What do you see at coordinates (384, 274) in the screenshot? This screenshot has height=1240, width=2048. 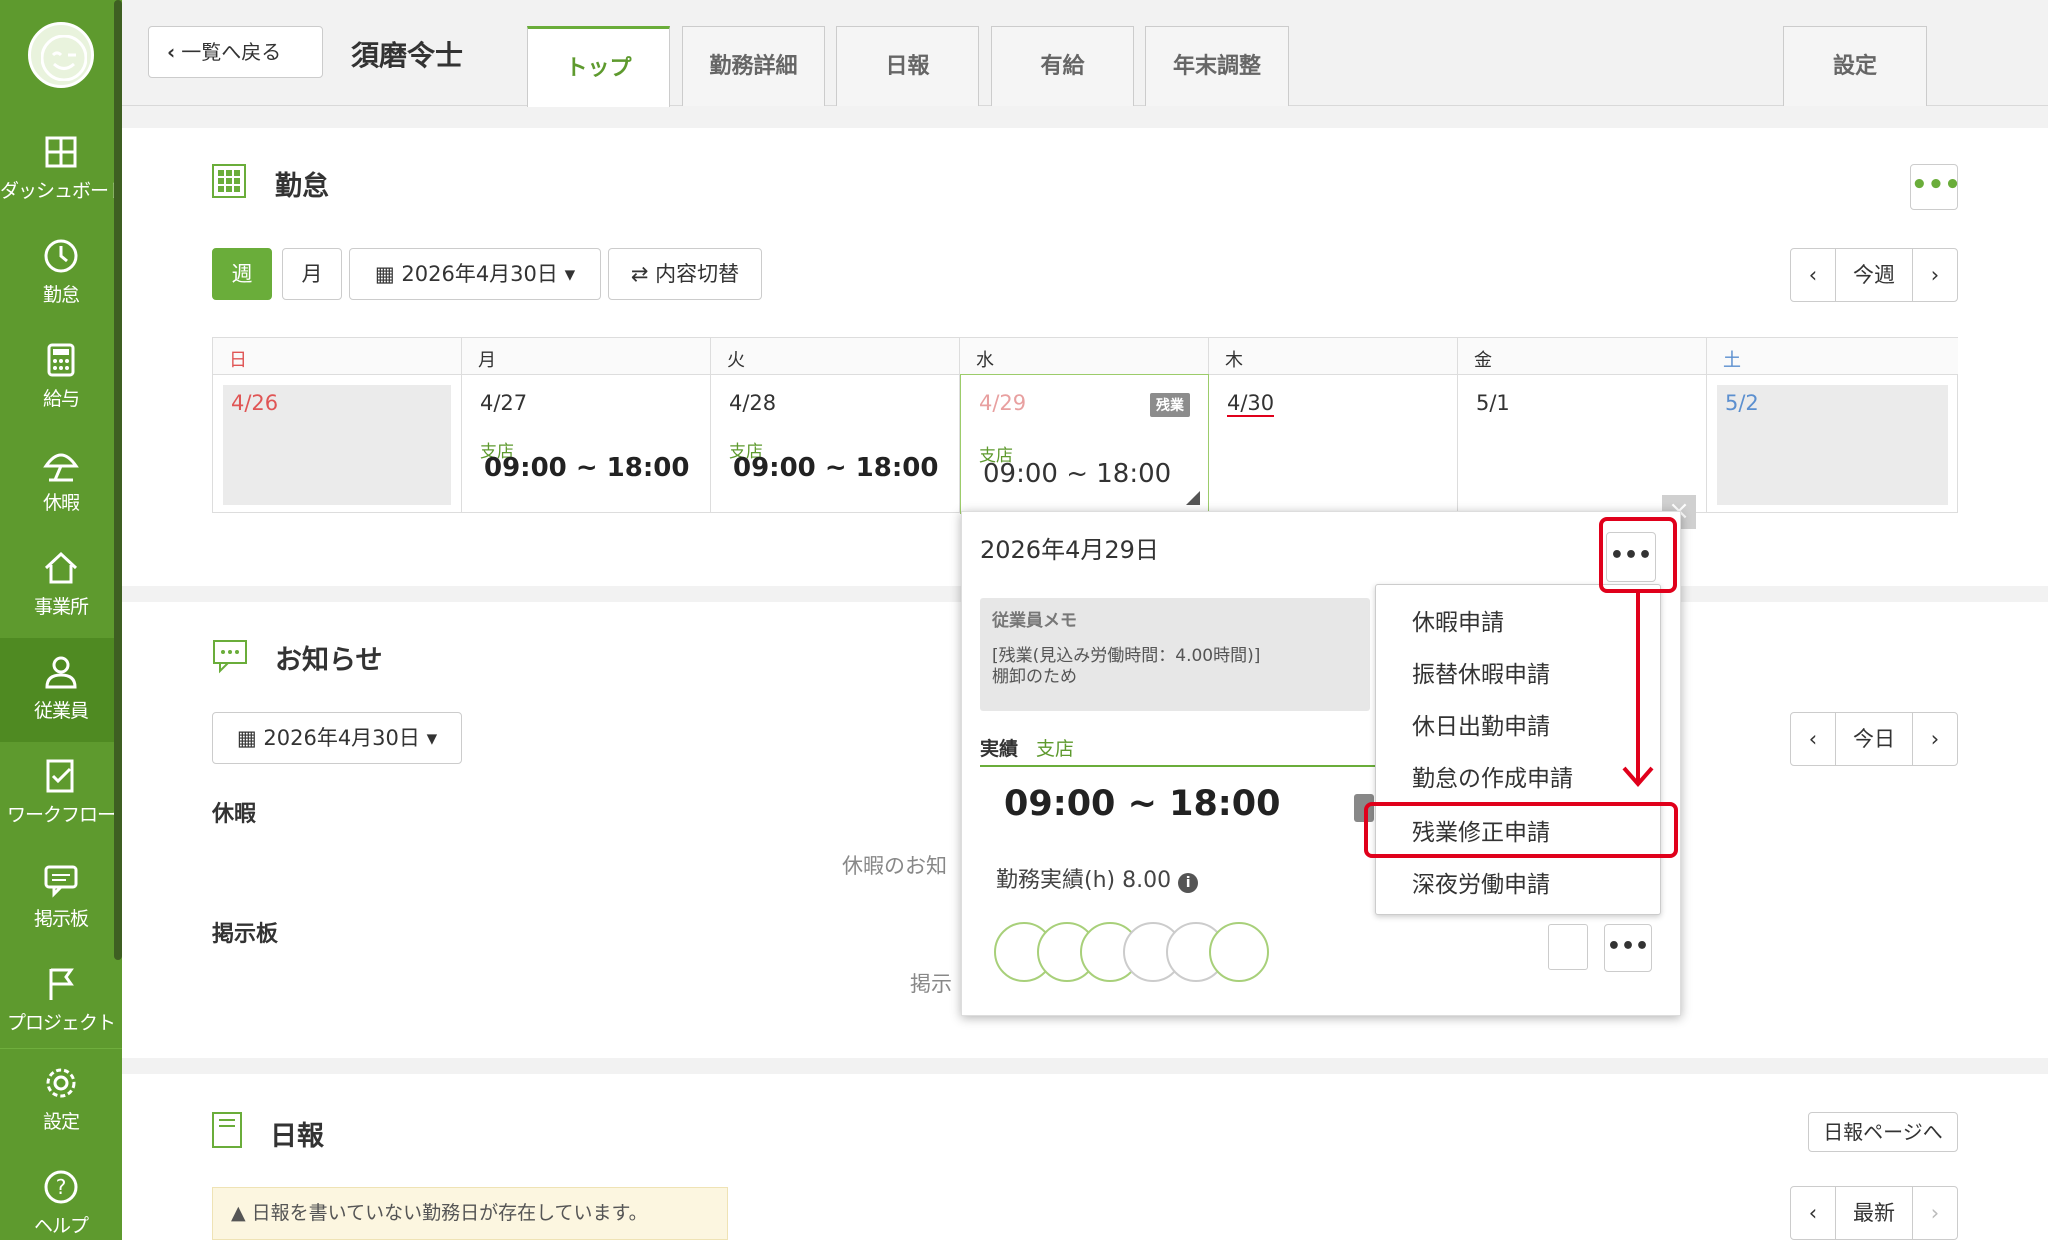 I see `calendar-icon: ▦` at bounding box center [384, 274].